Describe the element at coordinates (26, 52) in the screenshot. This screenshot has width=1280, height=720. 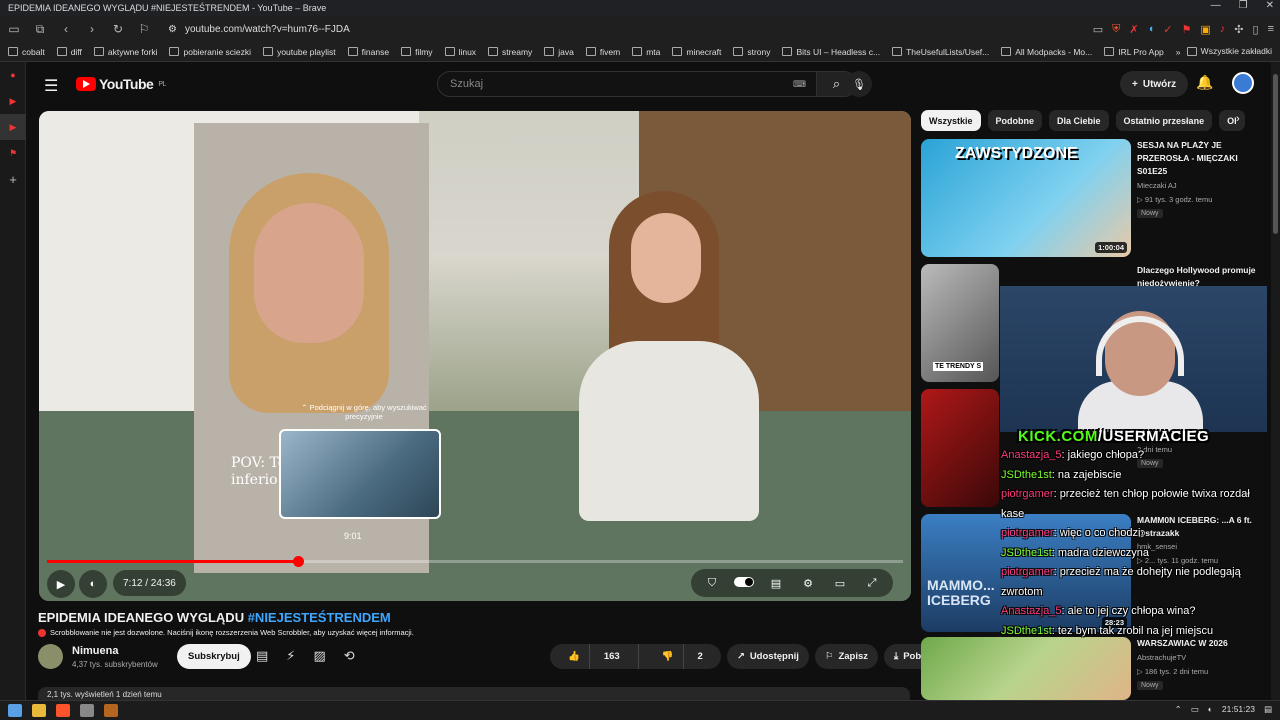
I see `bookmark-item: cobalt` at that location.